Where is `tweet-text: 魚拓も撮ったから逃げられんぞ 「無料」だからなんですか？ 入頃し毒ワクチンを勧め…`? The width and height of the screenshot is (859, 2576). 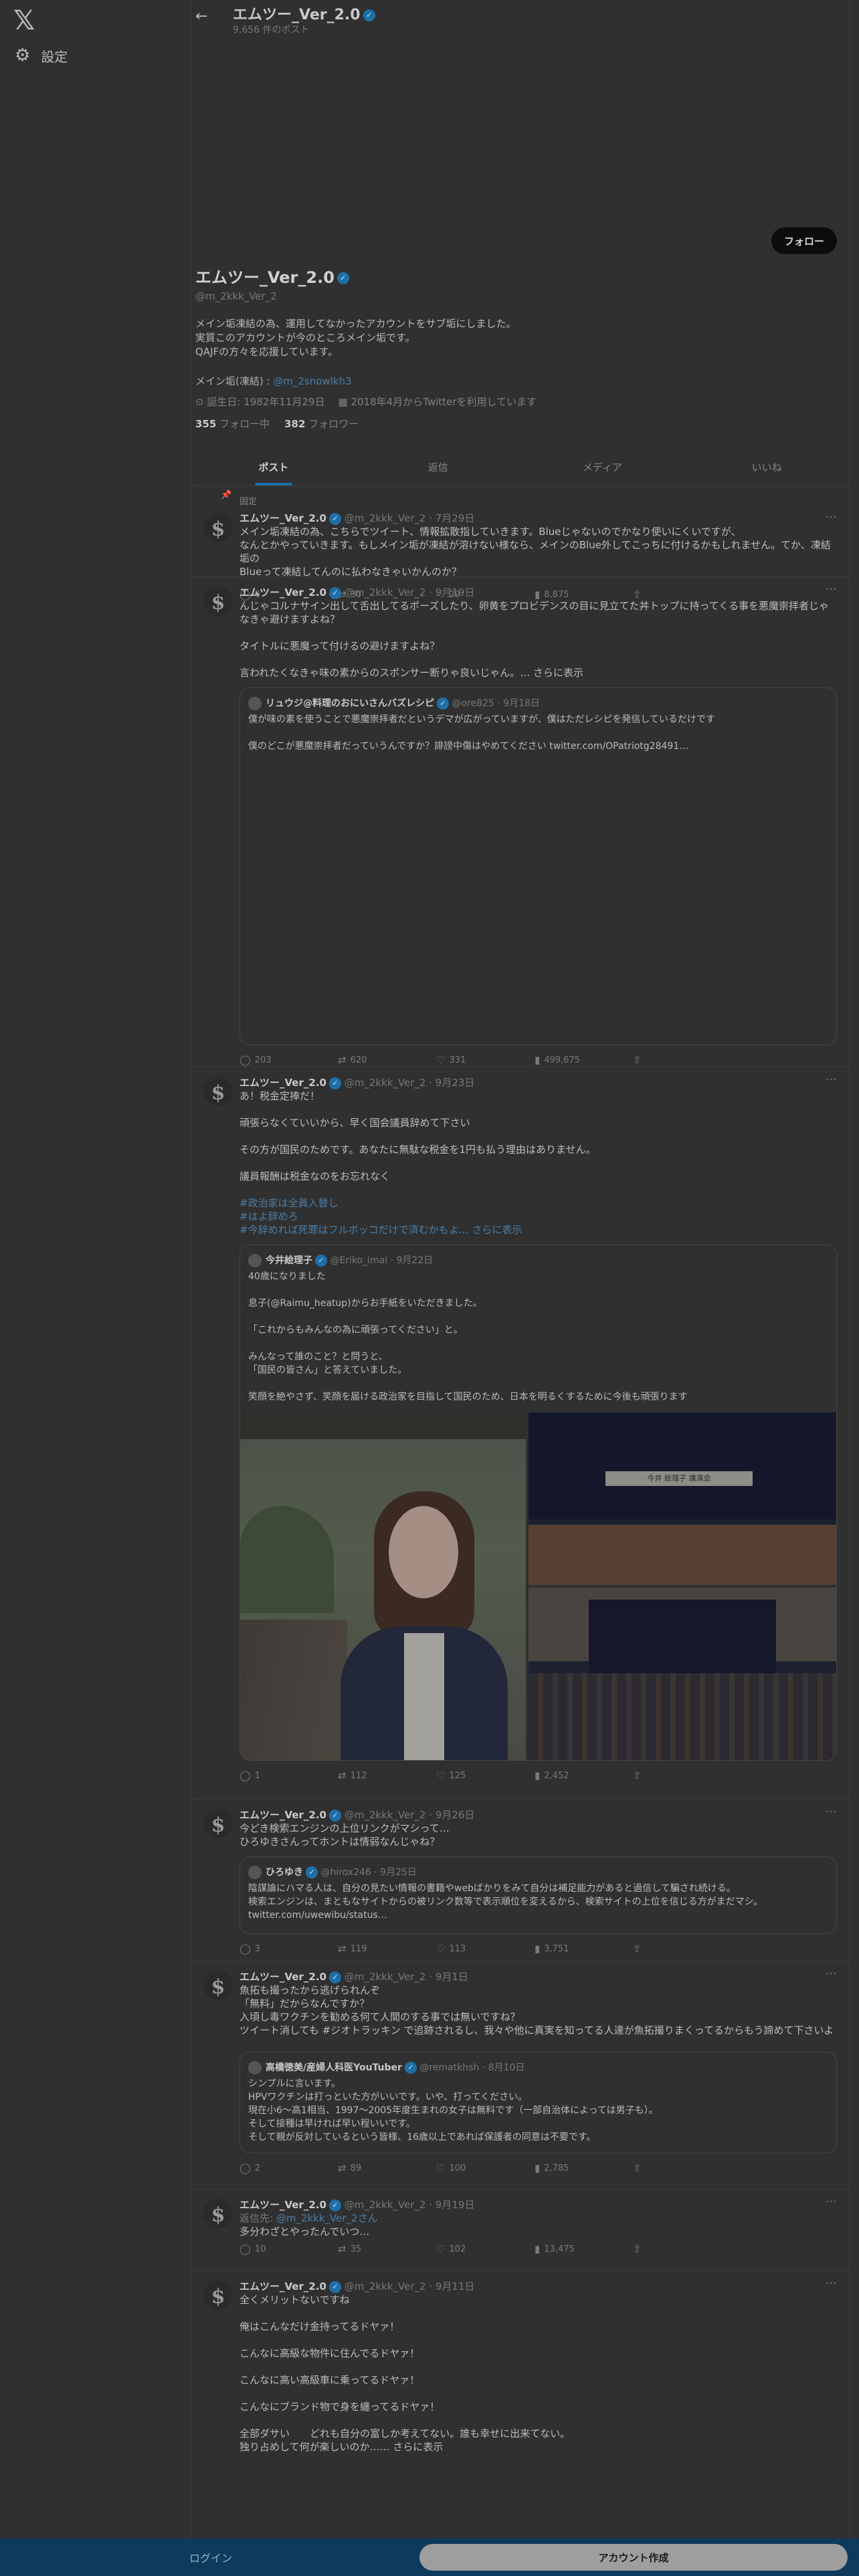
tweet-text: 魚拓も撮ったから逃げられんぞ 「無料」だからなんですか？ 入頃し毒ワクチンを勧め… is located at coordinates (538, 2010).